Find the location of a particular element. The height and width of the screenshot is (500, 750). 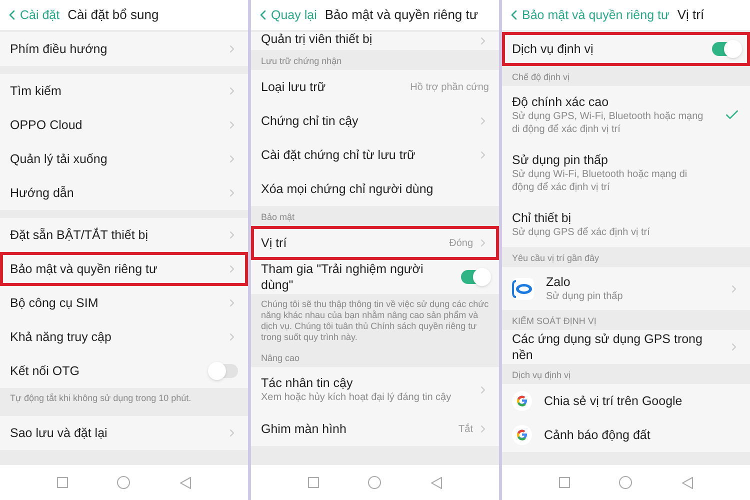

settings-row: Phím điều hướng is located at coordinates (124, 49).